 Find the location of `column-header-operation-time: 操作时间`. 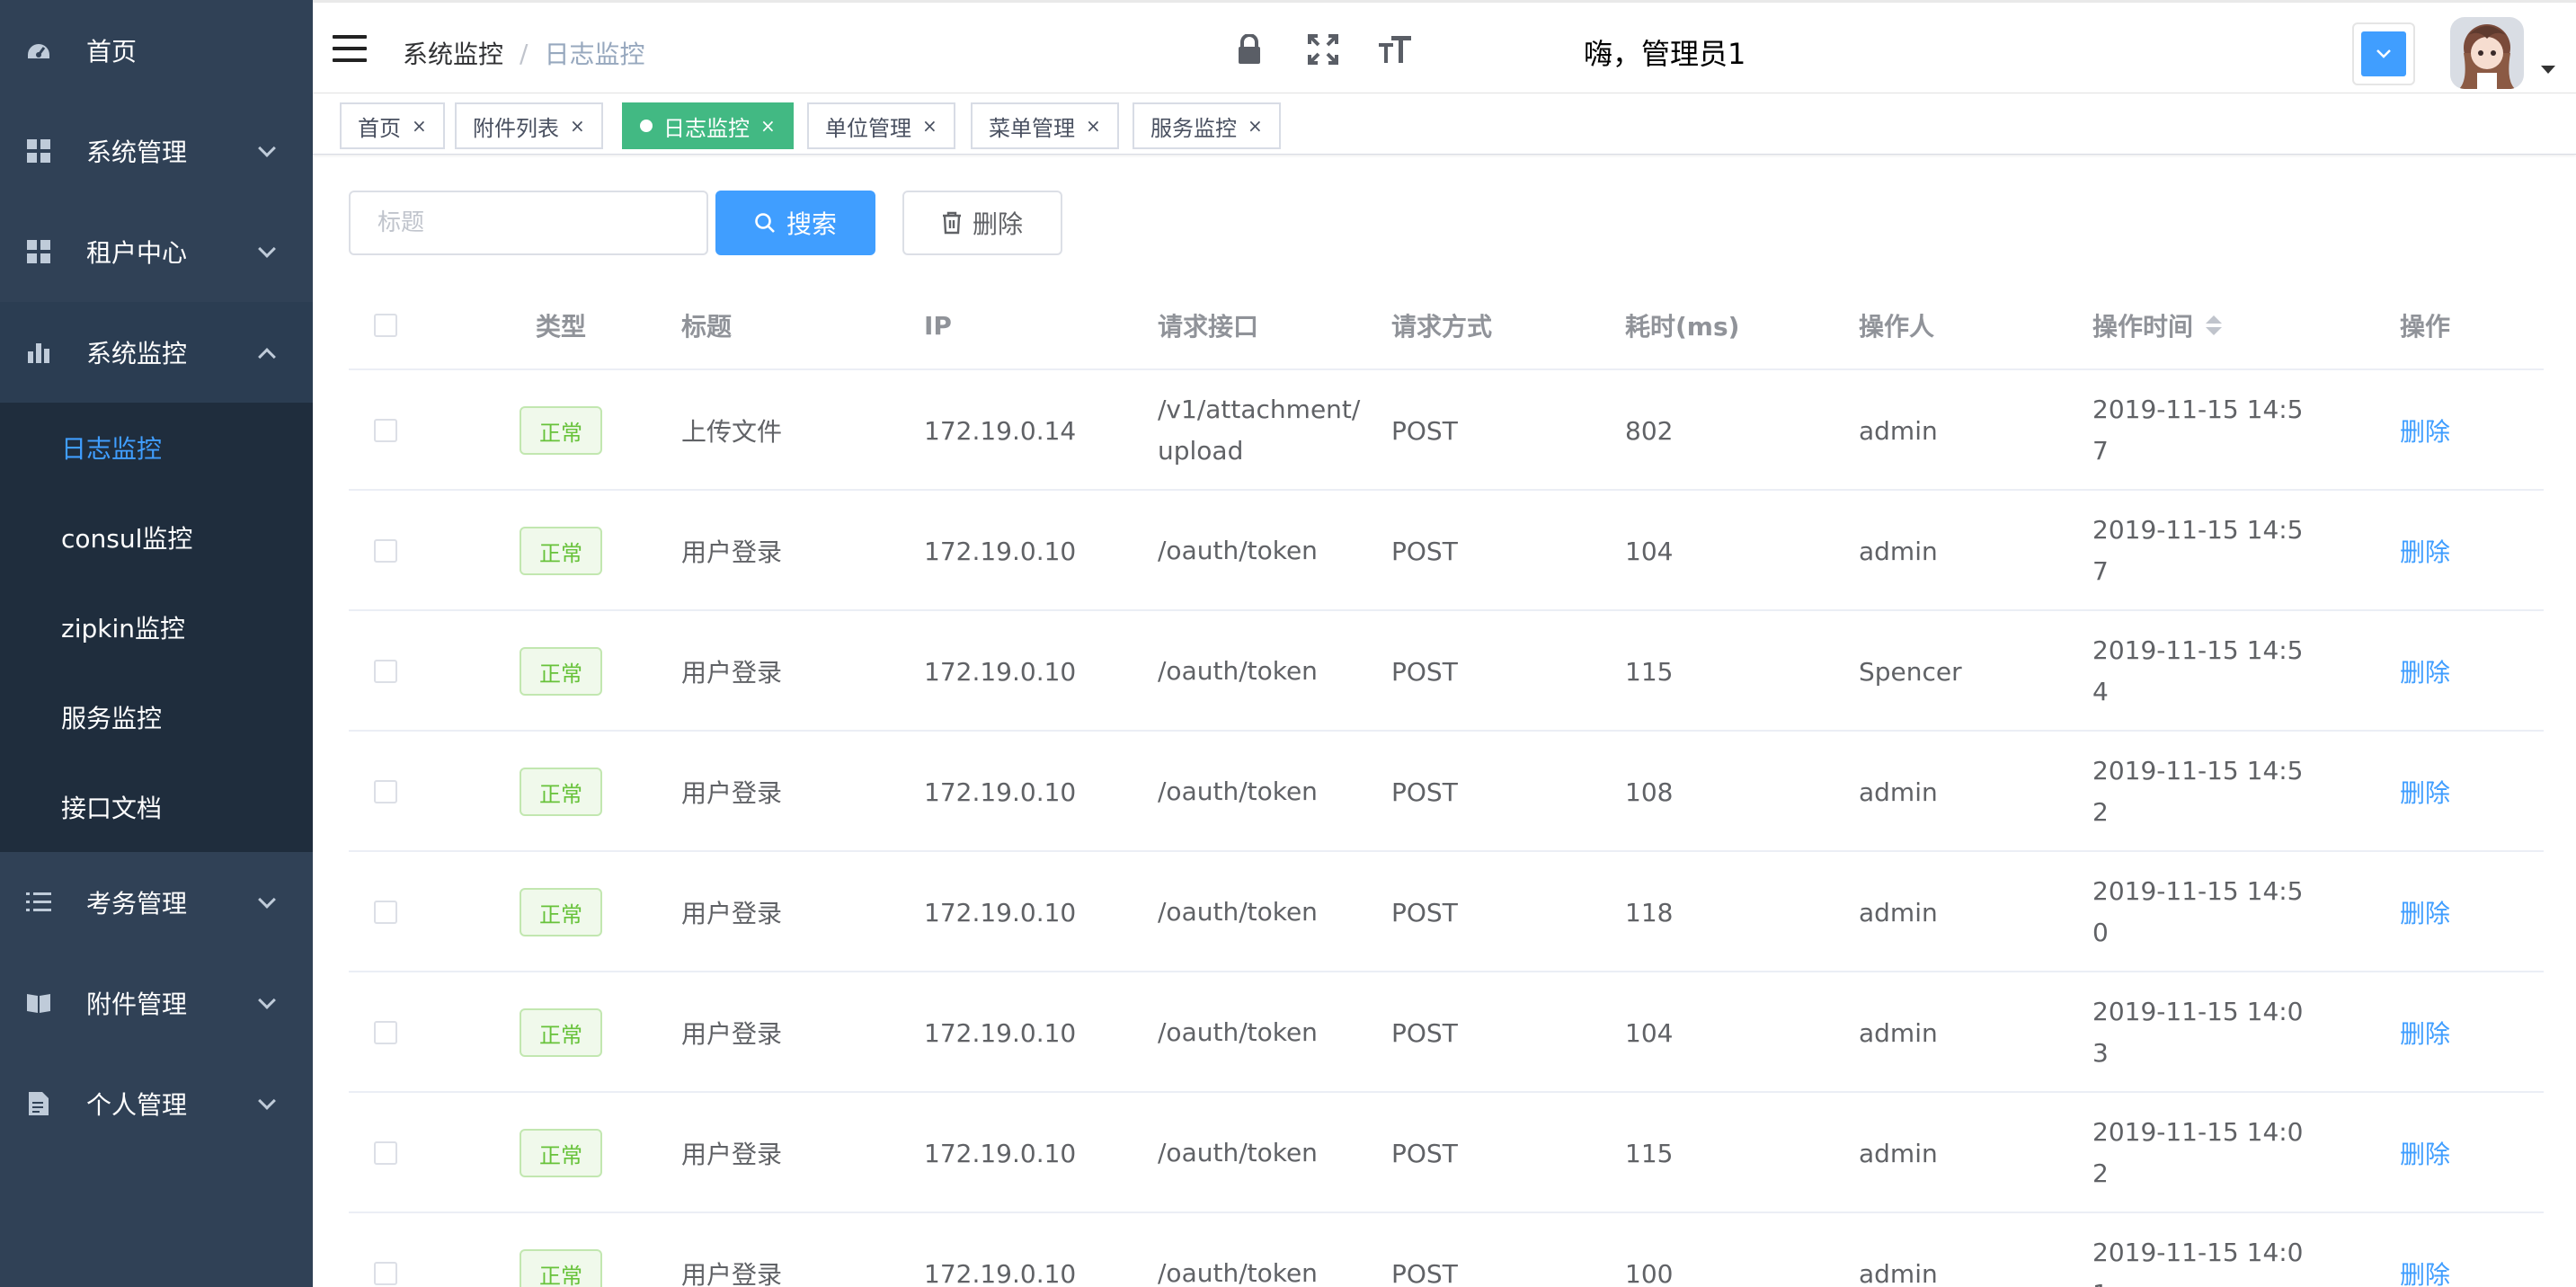

column-header-operation-time: 操作时间 is located at coordinates (2200, 325).